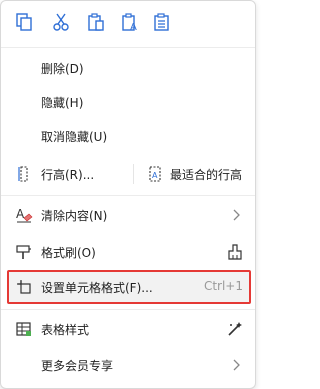 The image size is (320, 389). I want to click on format-painter-icon, so click(24, 252).